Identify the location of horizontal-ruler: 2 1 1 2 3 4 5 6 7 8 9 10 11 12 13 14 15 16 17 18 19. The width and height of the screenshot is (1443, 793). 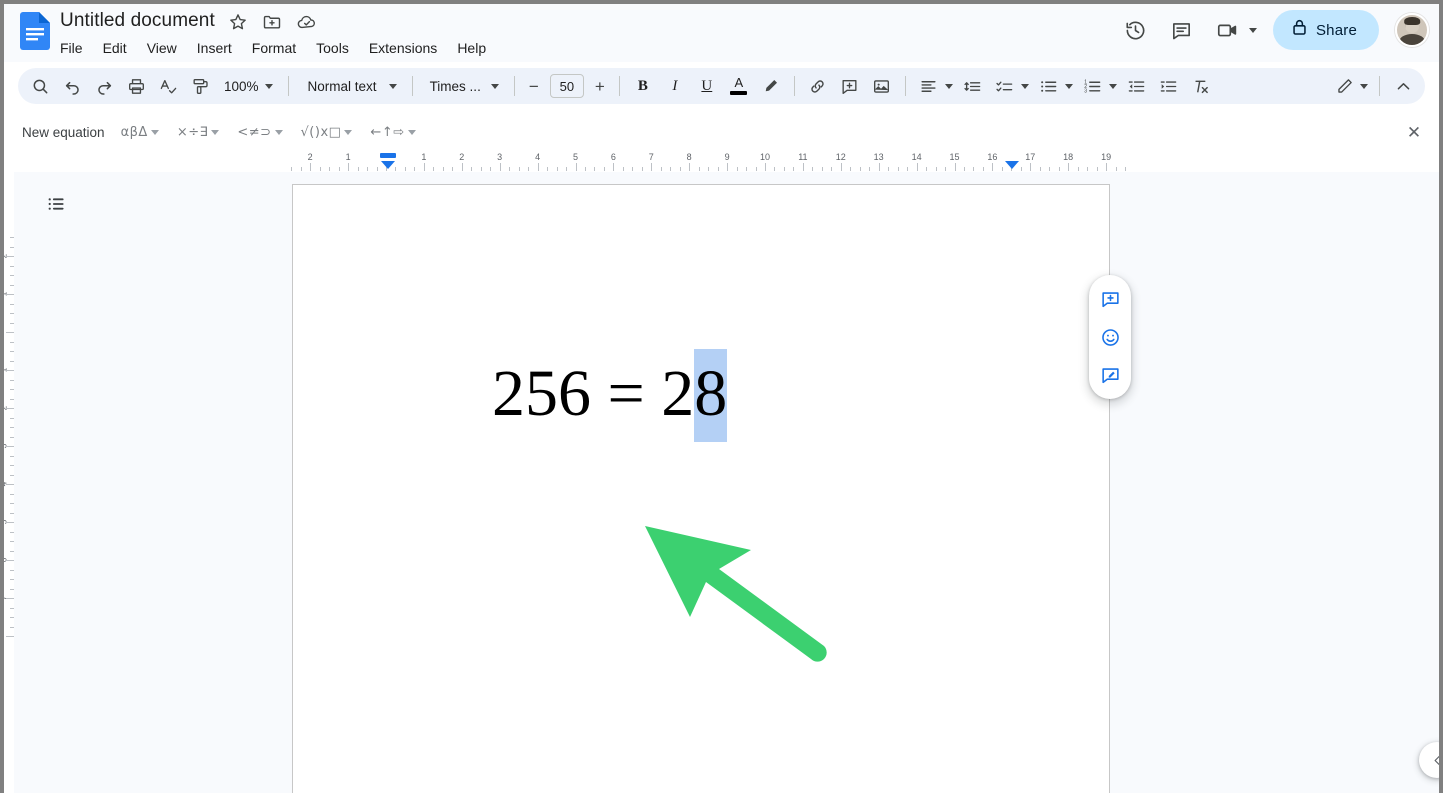
(721, 162).